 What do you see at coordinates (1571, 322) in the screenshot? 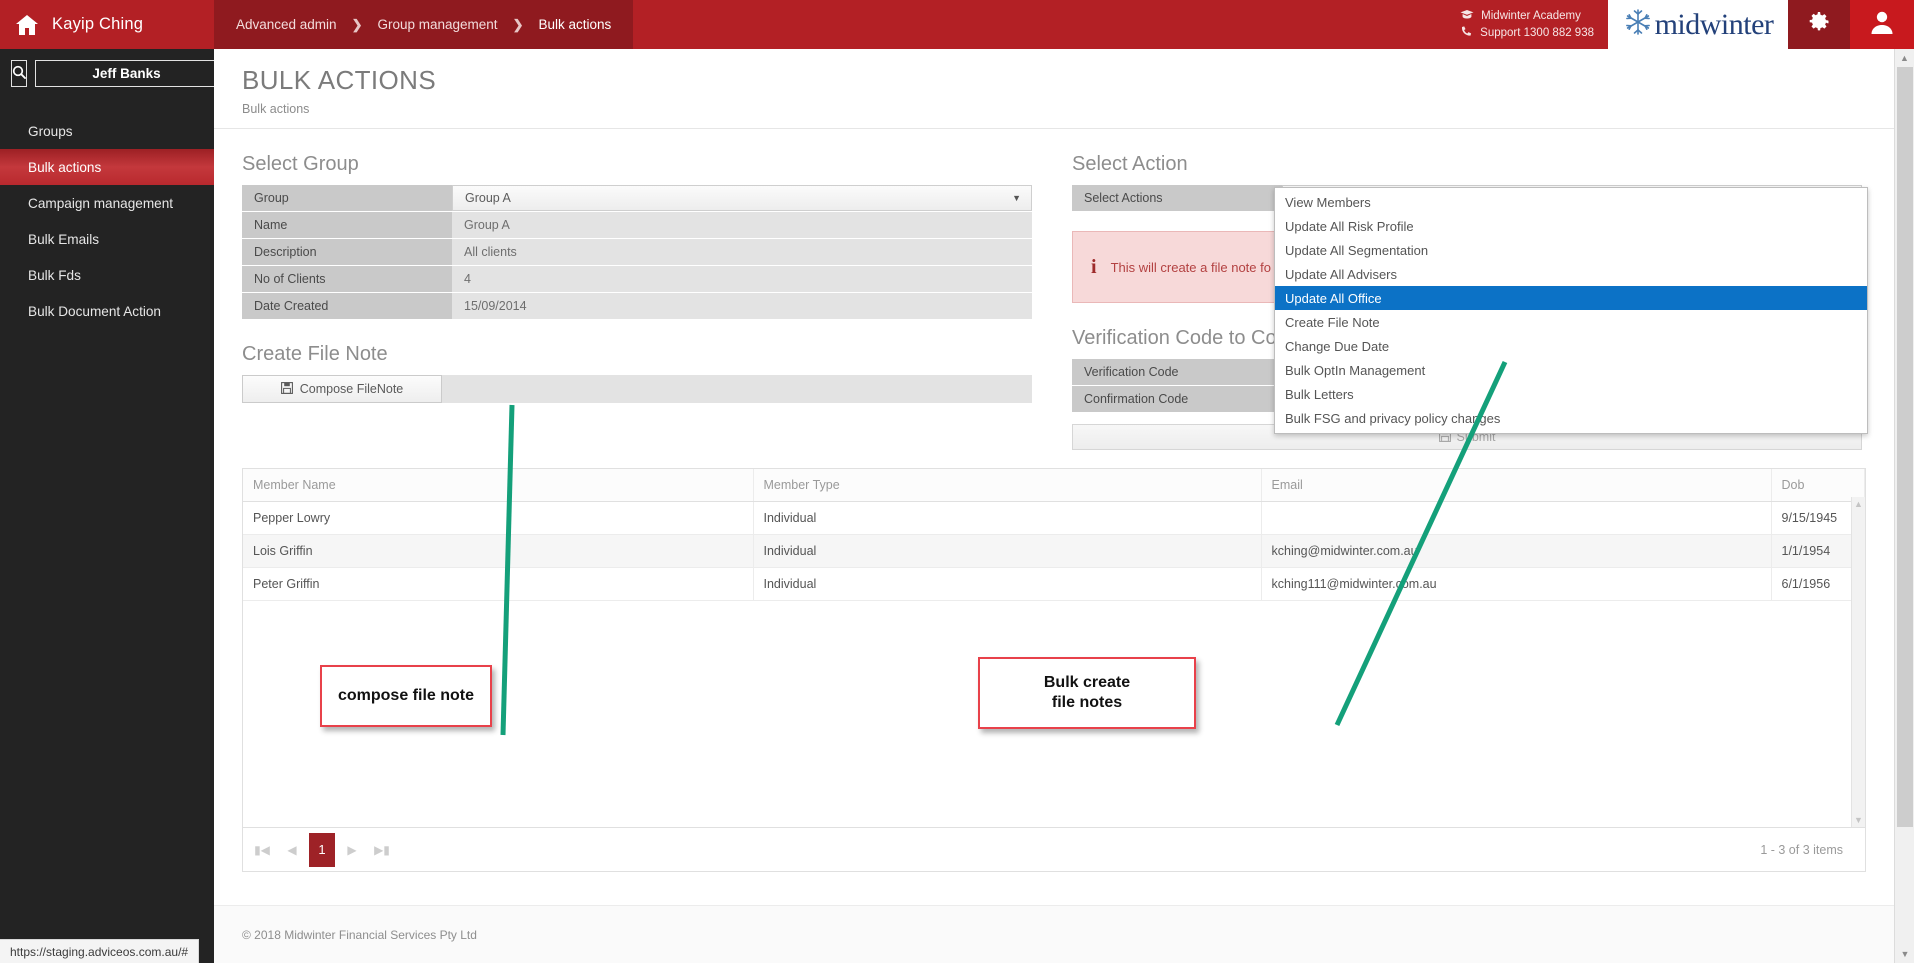
I see `option-create-file-note: Create File Note` at bounding box center [1571, 322].